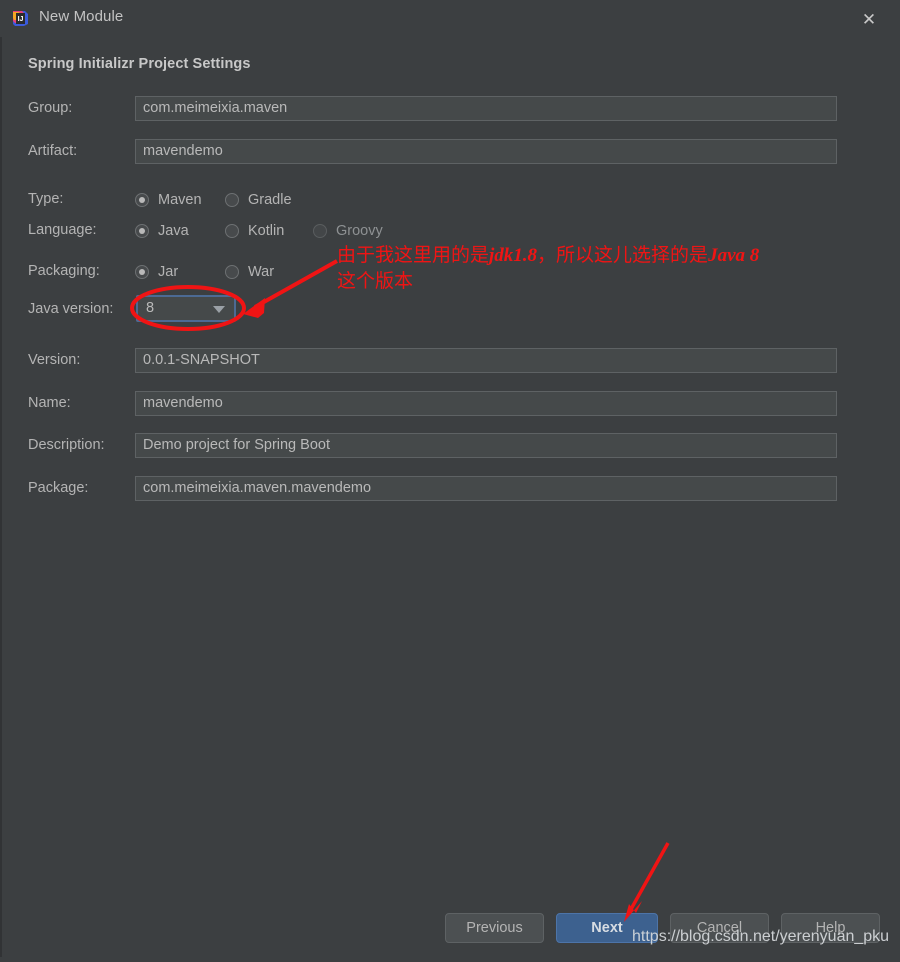 The image size is (900, 962). What do you see at coordinates (46, 199) in the screenshot?
I see `radio-row-label-0: Type:` at bounding box center [46, 199].